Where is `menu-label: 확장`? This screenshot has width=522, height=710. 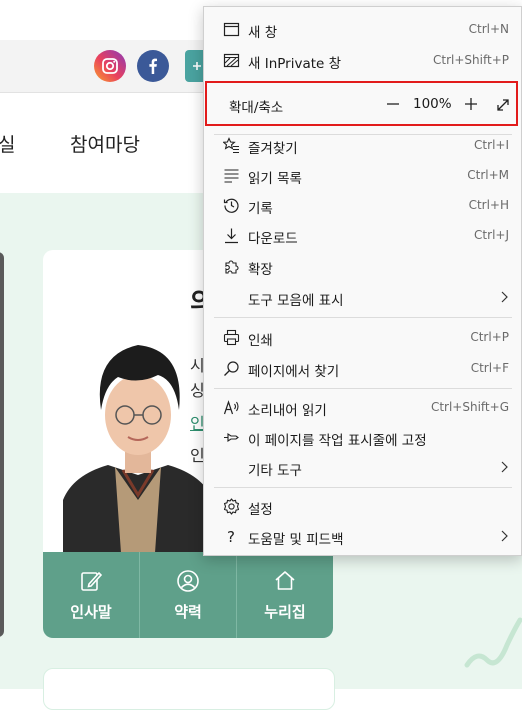
menu-label: 확장 is located at coordinates (260, 270).